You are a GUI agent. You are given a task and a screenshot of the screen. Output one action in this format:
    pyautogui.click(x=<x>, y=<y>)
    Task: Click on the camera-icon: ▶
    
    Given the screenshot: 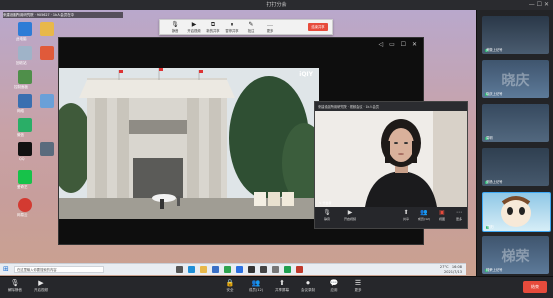 What is the action you would take?
    pyautogui.click(x=350, y=212)
    